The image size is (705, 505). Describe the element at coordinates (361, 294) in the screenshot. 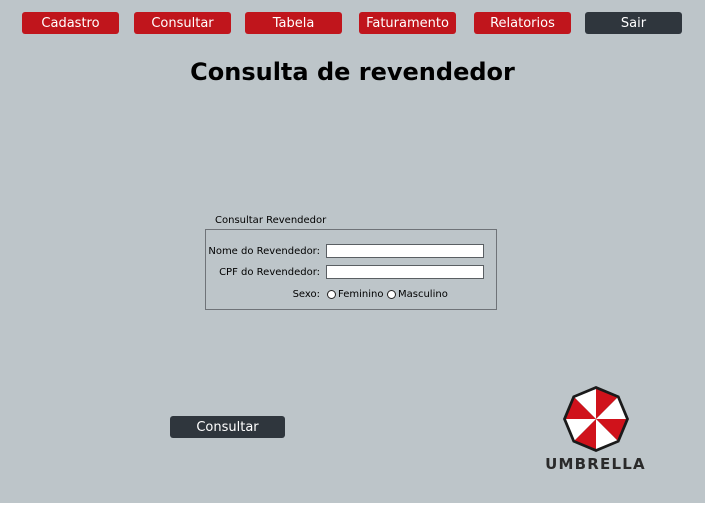

I see `radio-feminino-label: Feminino` at that location.